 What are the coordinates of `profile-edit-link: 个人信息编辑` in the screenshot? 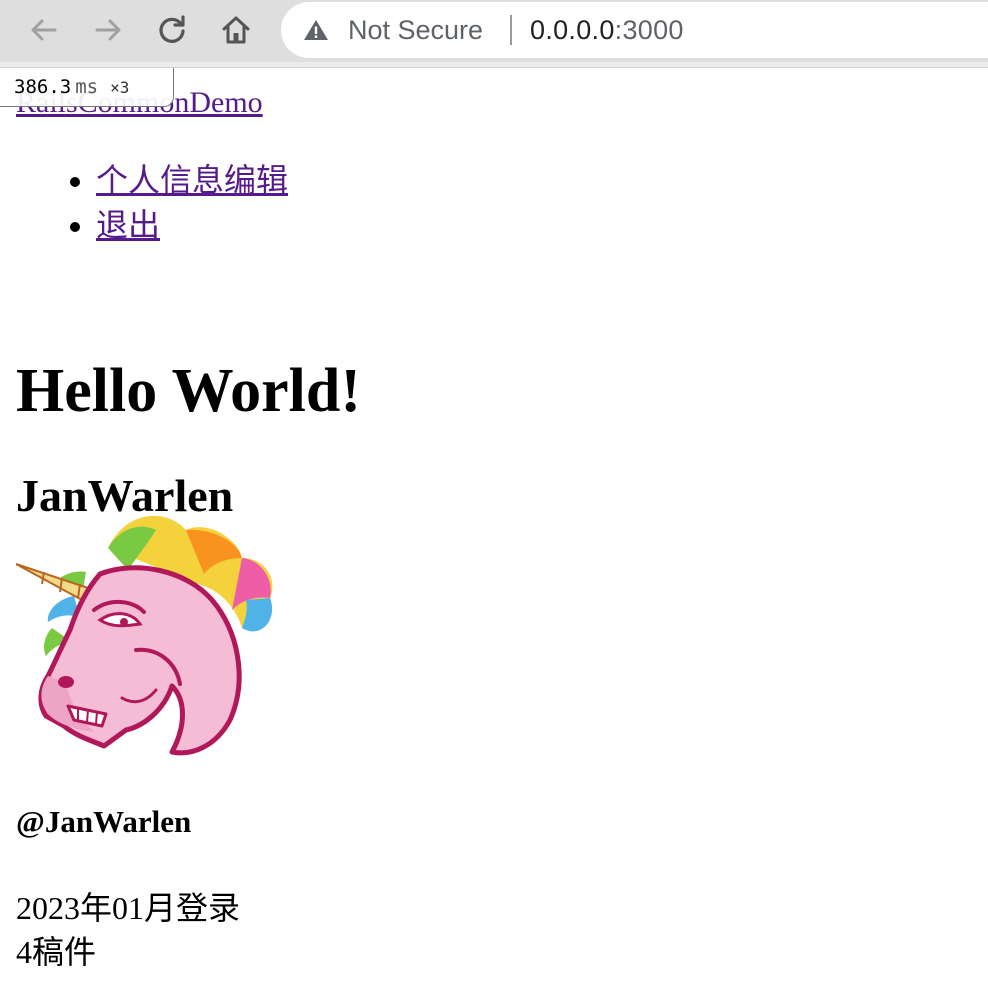 It's located at (192, 180).